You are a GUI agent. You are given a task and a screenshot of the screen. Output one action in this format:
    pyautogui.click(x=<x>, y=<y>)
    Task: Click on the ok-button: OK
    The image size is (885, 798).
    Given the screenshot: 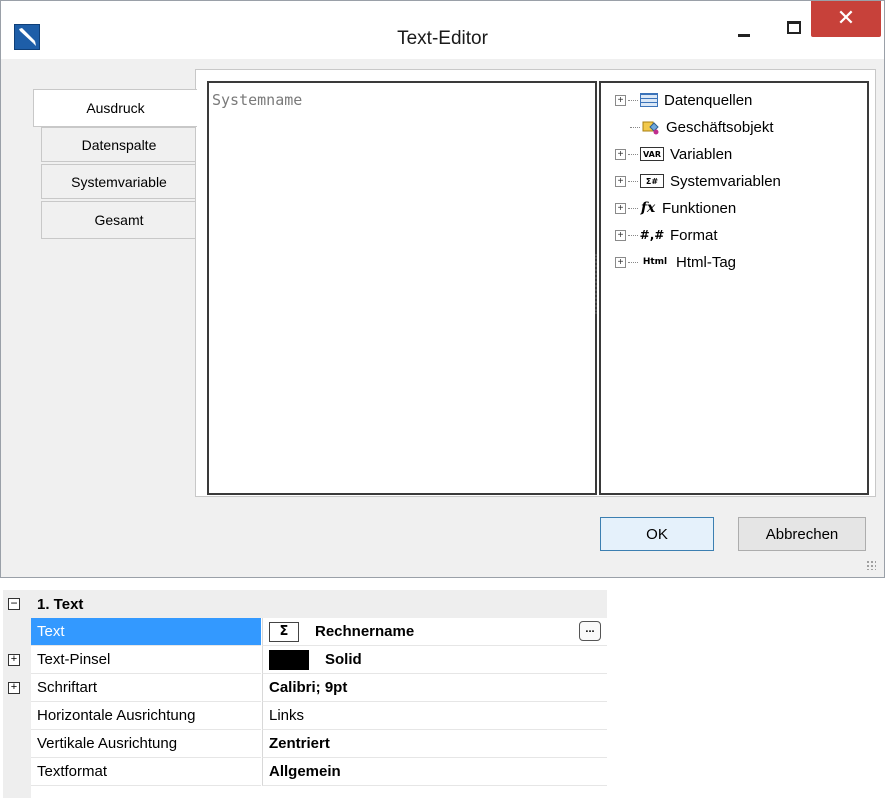 What is the action you would take?
    pyautogui.click(x=657, y=534)
    